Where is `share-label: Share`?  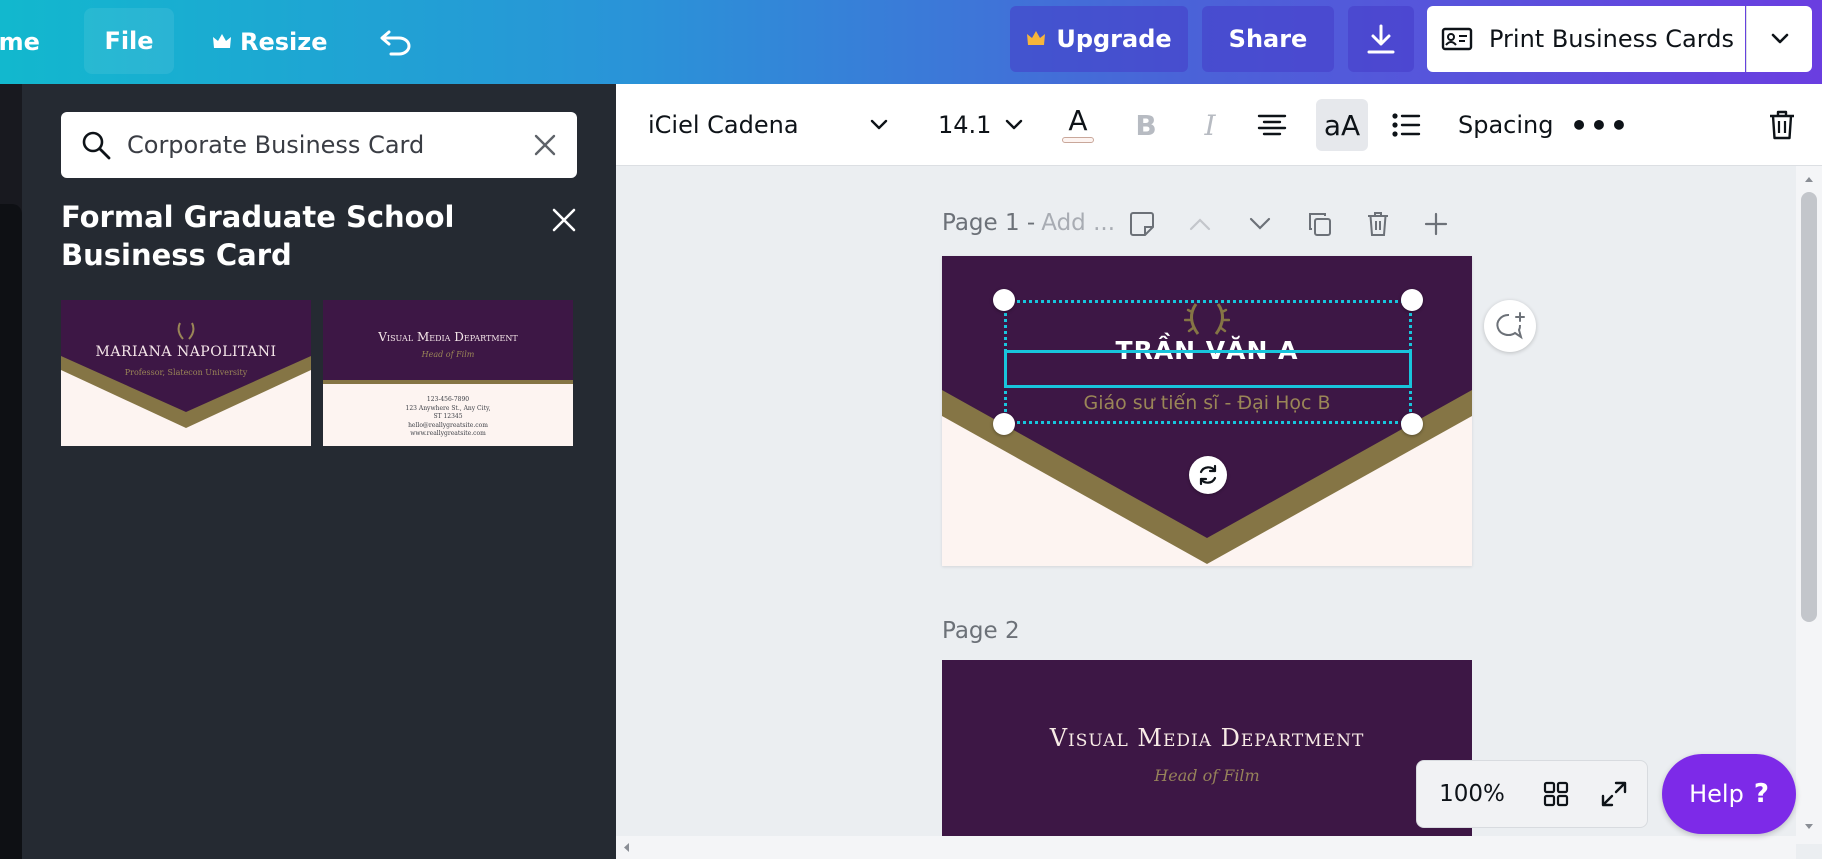
share-label: Share is located at coordinates (1268, 39).